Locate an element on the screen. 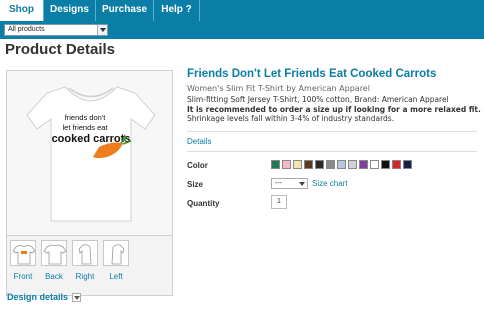 This screenshot has height=310, width=484. size-select: --- is located at coordinates (289, 183).